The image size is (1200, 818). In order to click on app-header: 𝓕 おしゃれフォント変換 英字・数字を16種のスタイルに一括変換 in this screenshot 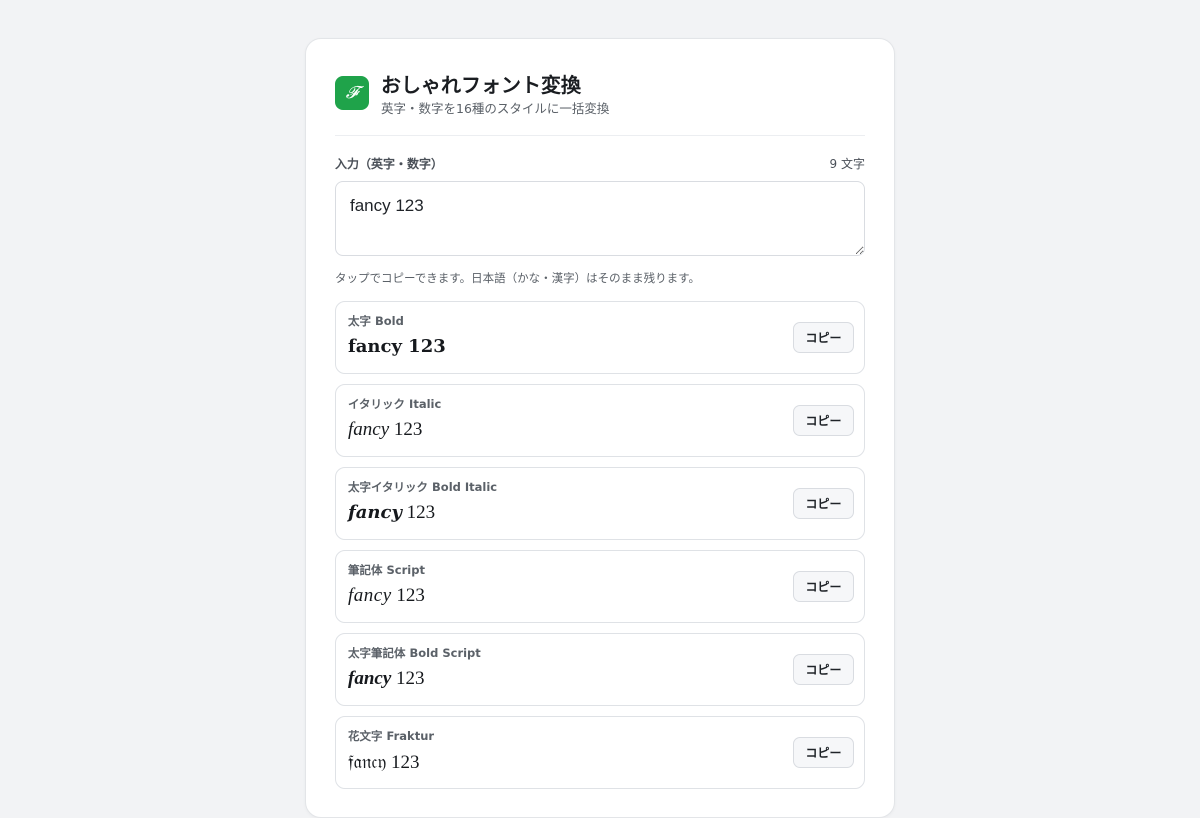, I will do `click(600, 87)`.